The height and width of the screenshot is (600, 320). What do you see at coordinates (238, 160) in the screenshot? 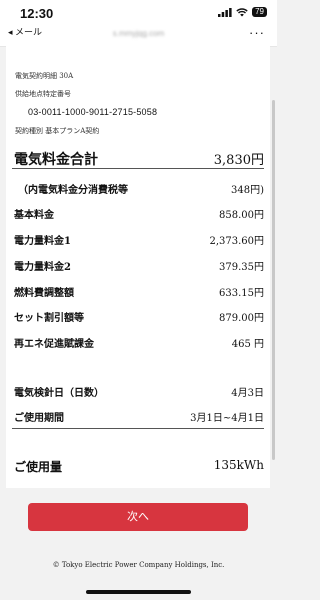
I see `total-value: 3,830円` at bounding box center [238, 160].